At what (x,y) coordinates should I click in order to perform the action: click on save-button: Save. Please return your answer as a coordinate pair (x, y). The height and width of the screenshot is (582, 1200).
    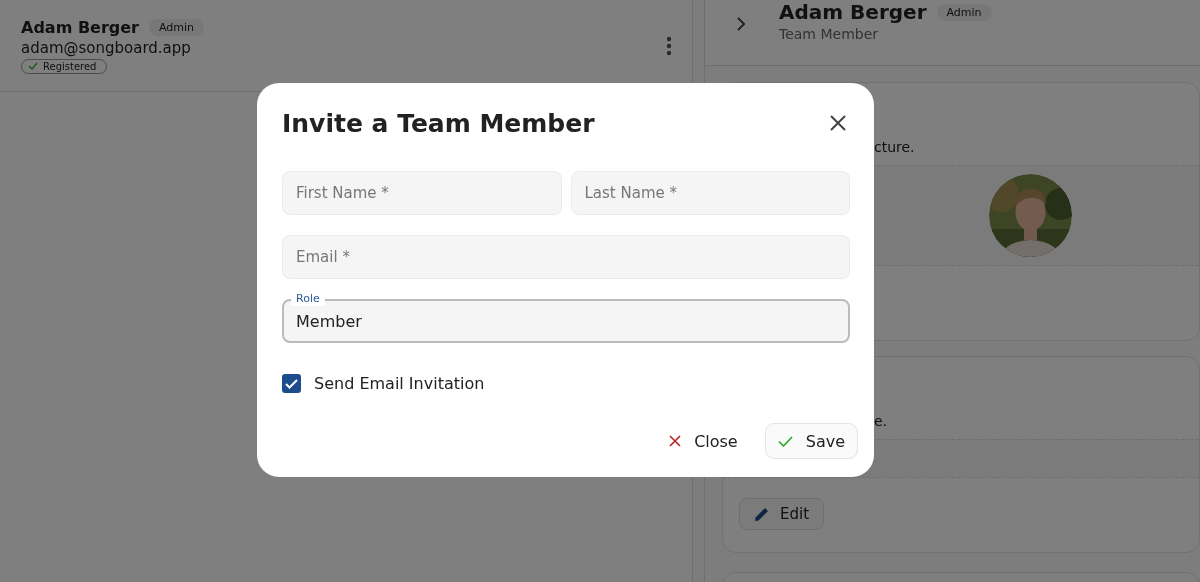
    Looking at the image, I should click on (811, 441).